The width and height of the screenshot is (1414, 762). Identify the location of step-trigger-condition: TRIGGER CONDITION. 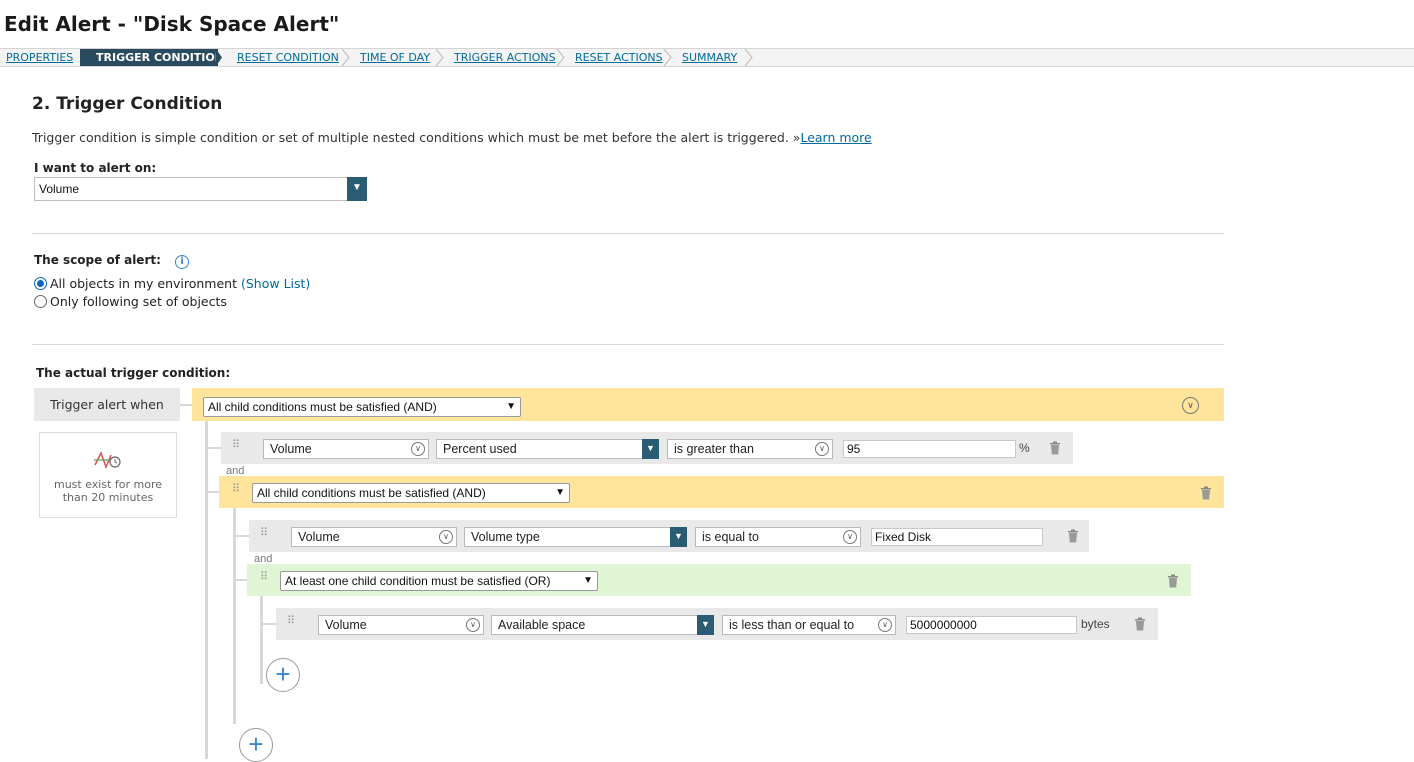
(152, 57).